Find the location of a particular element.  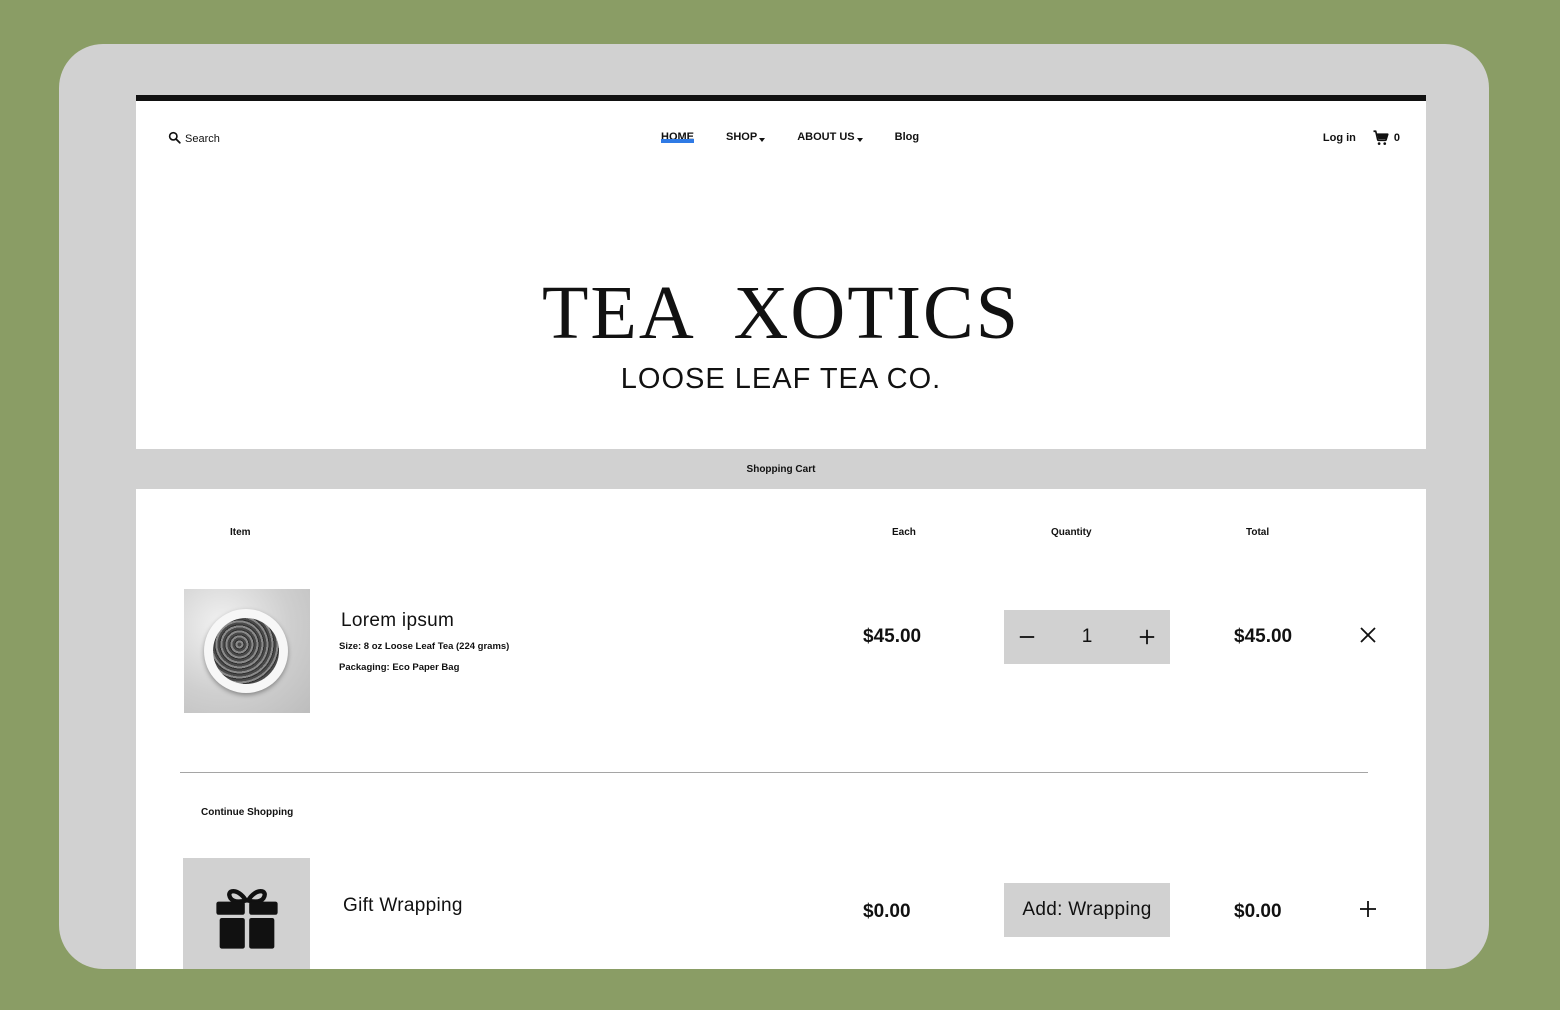

brand-subtitle: LOOSE LEAF TEA CO. is located at coordinates (781, 379).